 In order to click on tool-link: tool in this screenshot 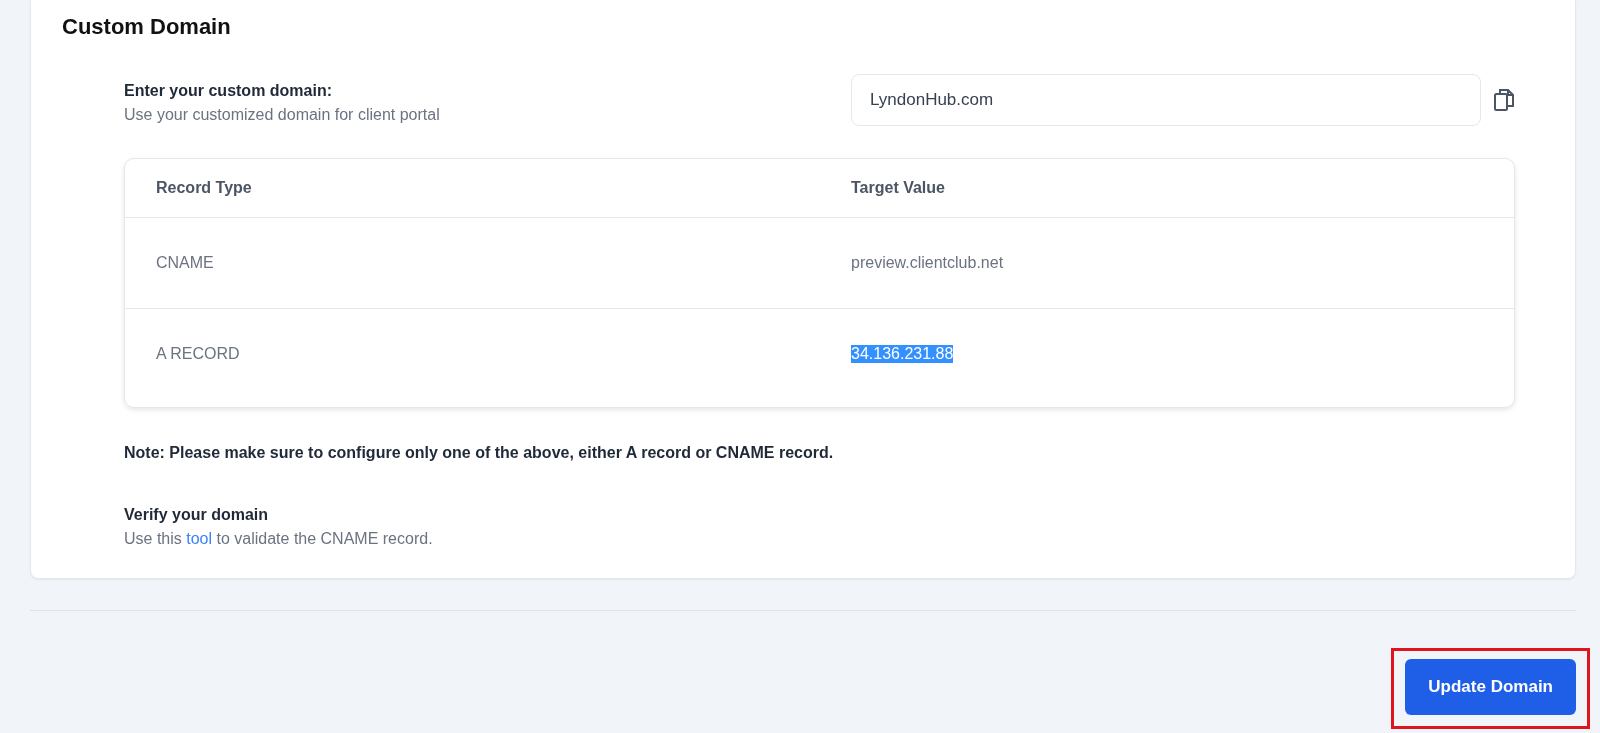, I will do `click(199, 538)`.